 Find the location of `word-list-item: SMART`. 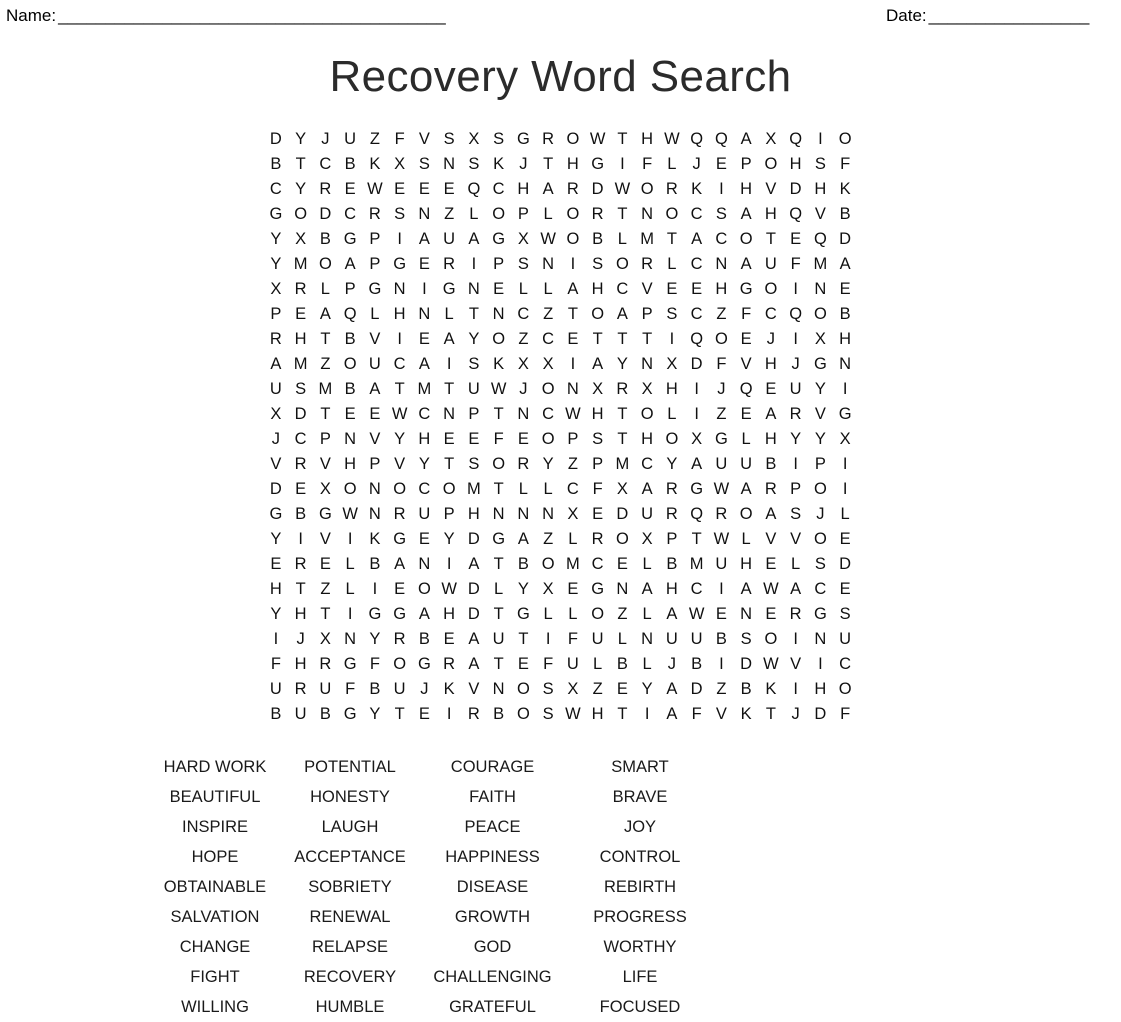

word-list-item: SMART is located at coordinates (640, 767).